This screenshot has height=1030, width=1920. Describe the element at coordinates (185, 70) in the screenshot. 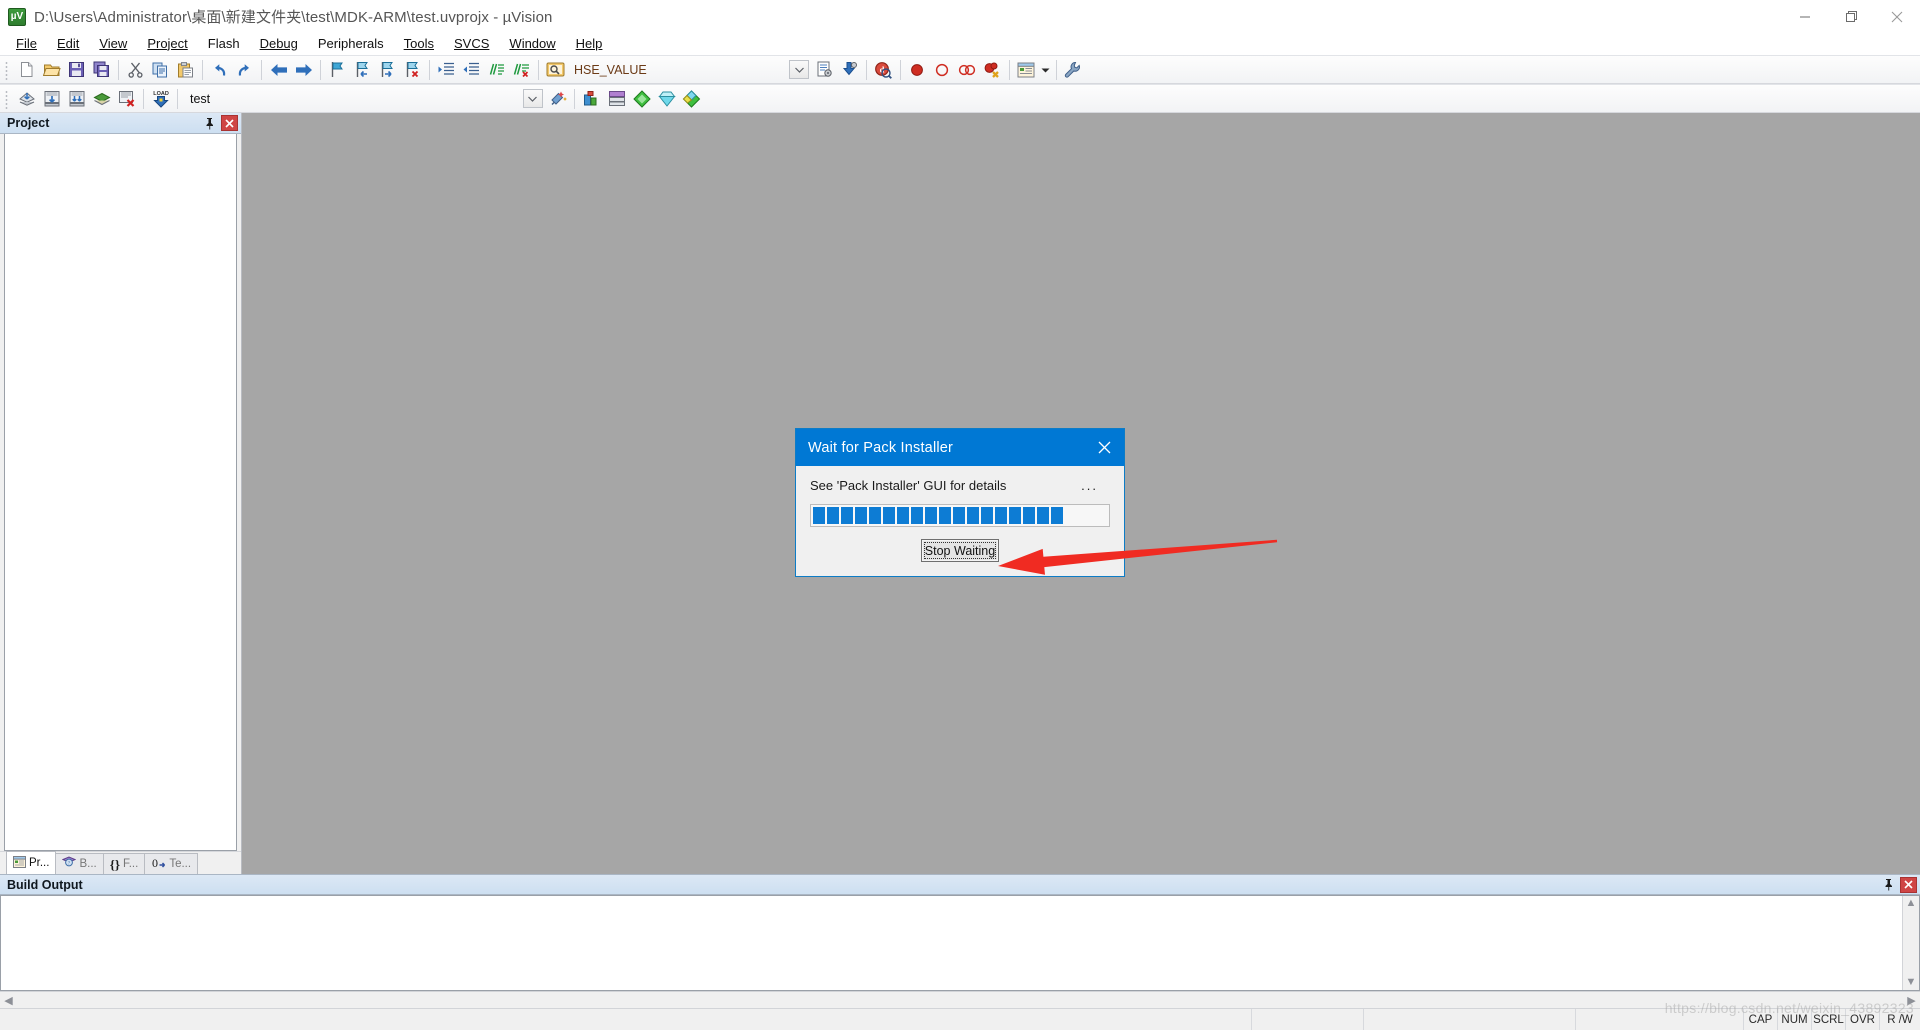

I see `paste-icon` at that location.